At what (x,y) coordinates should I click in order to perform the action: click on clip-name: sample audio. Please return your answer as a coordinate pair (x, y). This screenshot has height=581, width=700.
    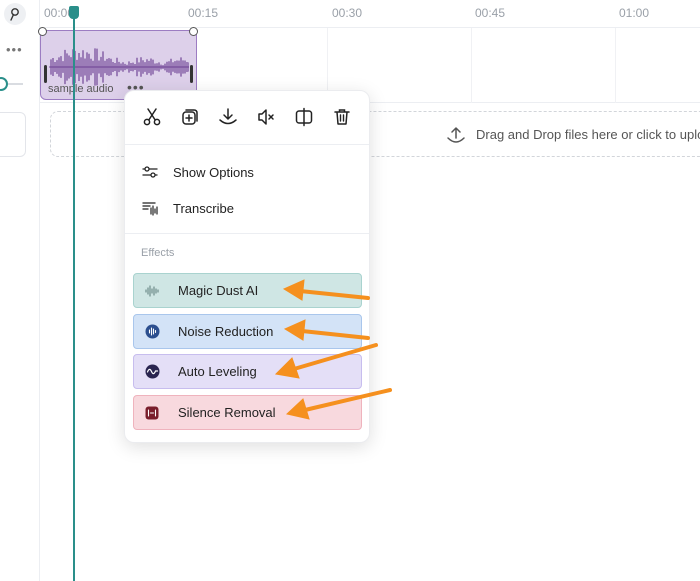
    Looking at the image, I should click on (81, 89).